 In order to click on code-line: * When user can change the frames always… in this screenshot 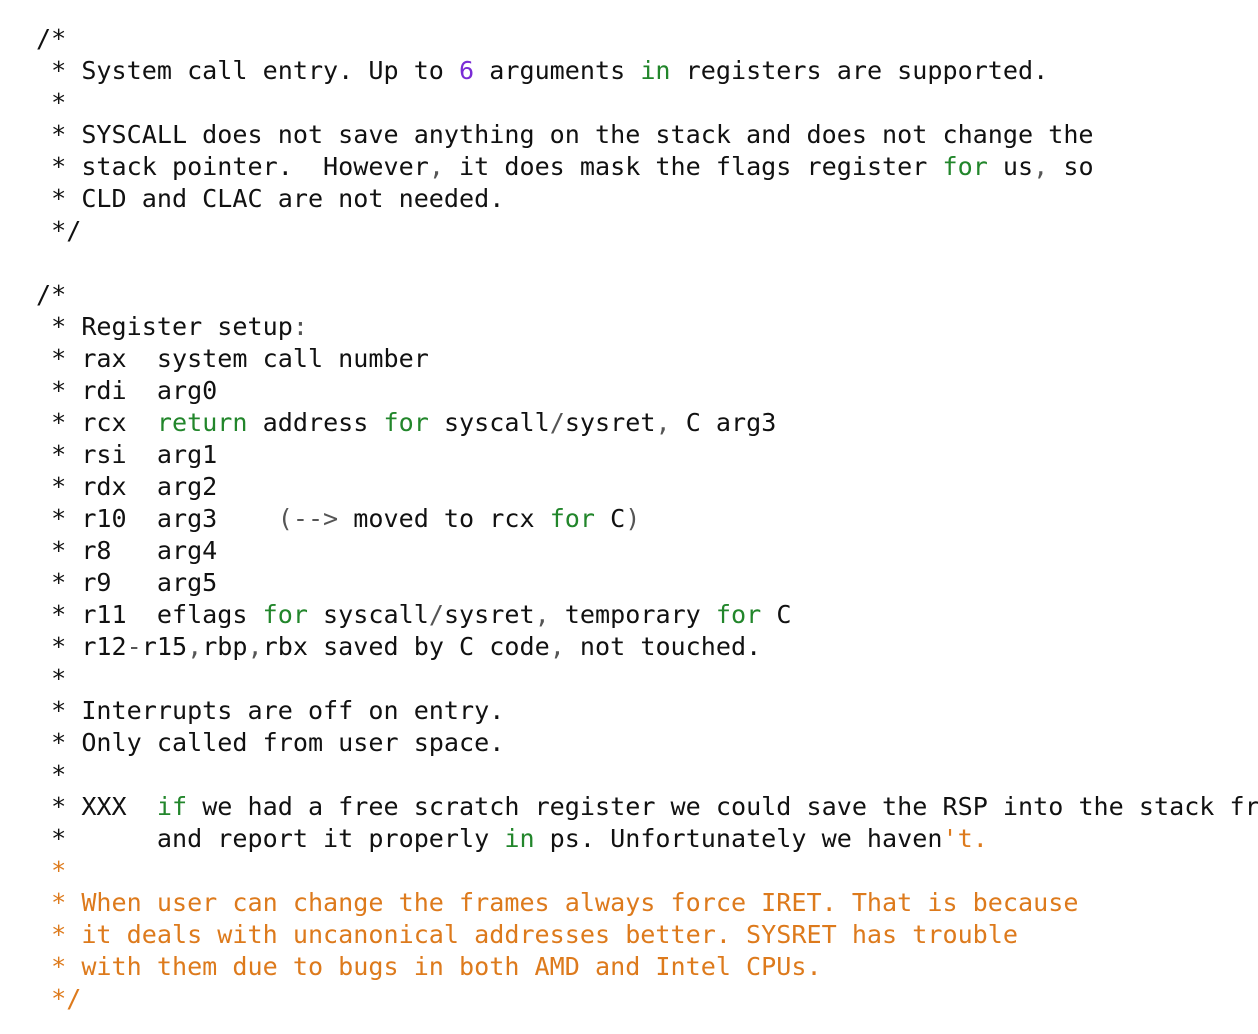, I will do `click(647, 903)`.